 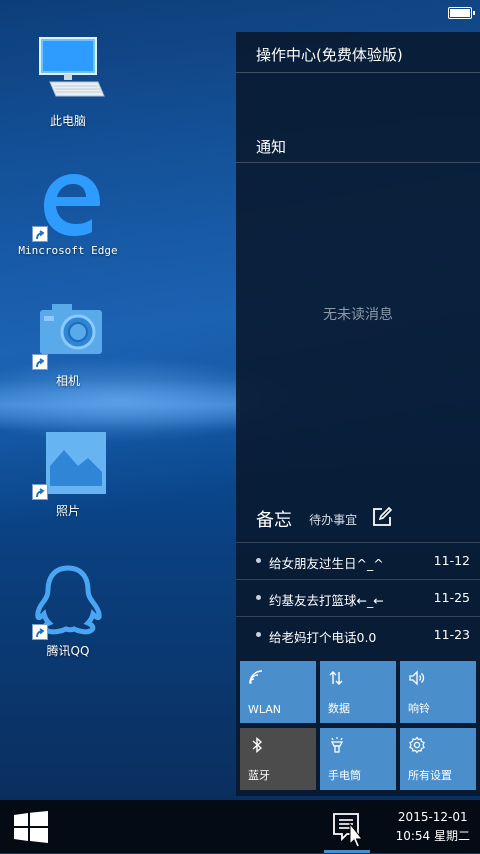 What do you see at coordinates (265, 709) in the screenshot?
I see `quick-action-label: WLAN` at bounding box center [265, 709].